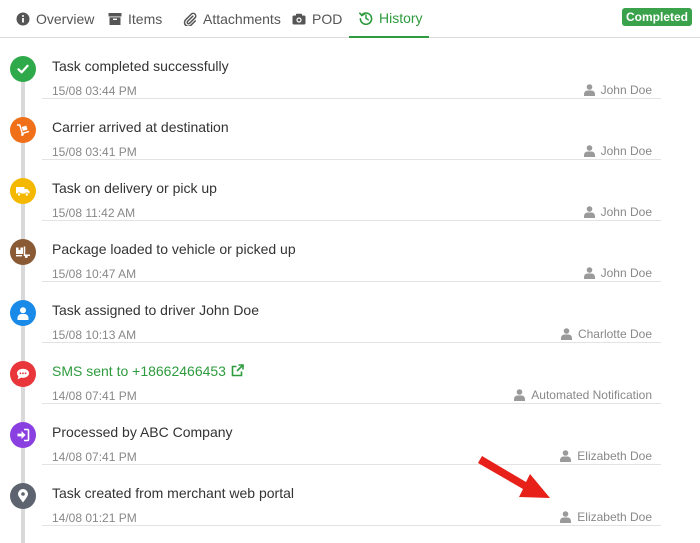 The height and width of the screenshot is (543, 700). I want to click on history-entry-title: Carrier arrived at destination, so click(140, 127).